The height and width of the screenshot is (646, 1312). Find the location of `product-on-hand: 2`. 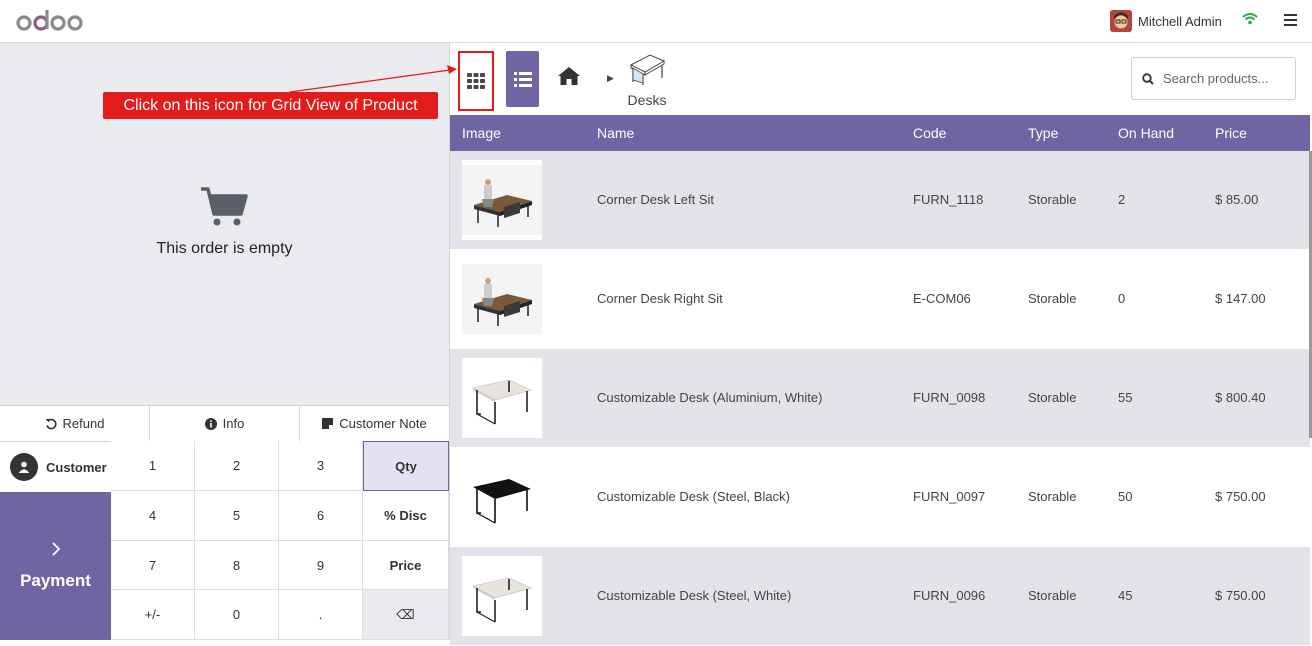

product-on-hand: 2 is located at coordinates (1122, 199).